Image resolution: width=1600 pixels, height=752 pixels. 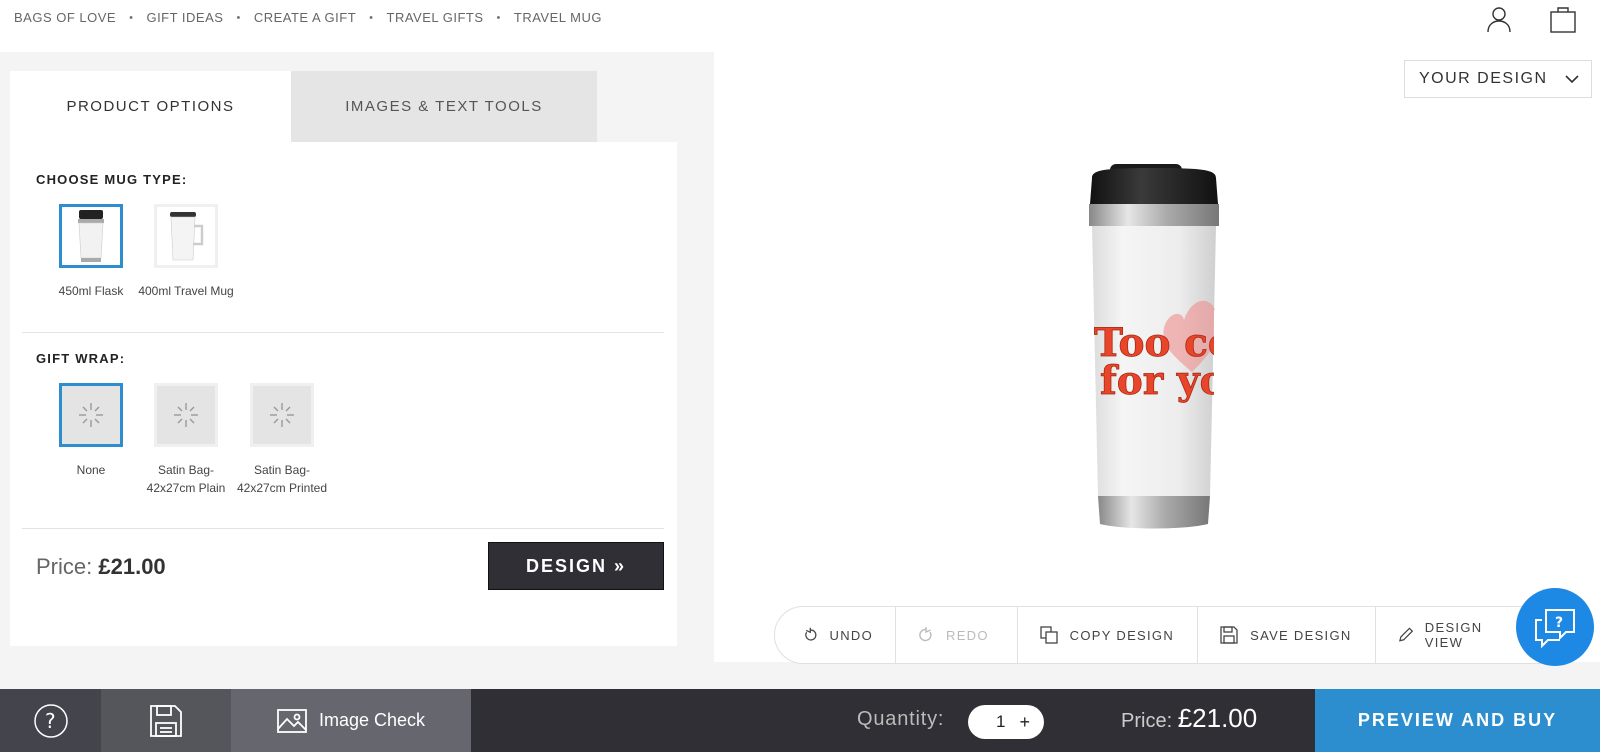 I want to click on quantity-value: 1, so click(x=1000, y=722).